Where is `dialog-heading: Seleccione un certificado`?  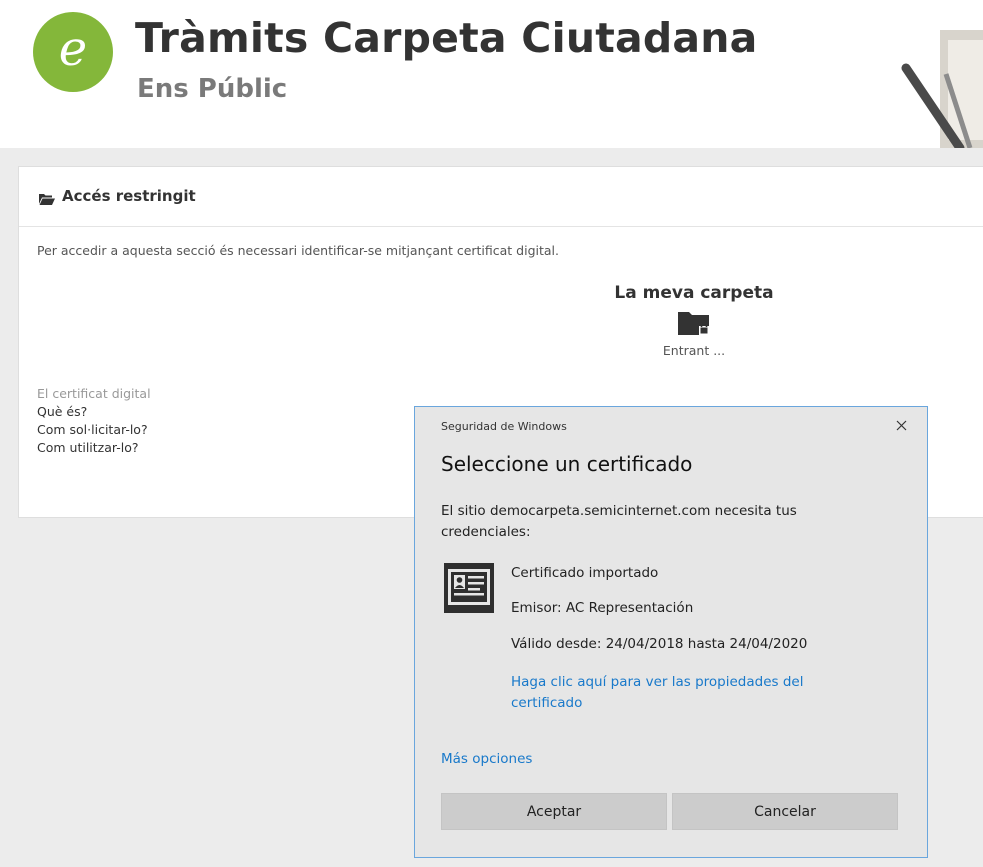 dialog-heading: Seleccione un certificado is located at coordinates (567, 464).